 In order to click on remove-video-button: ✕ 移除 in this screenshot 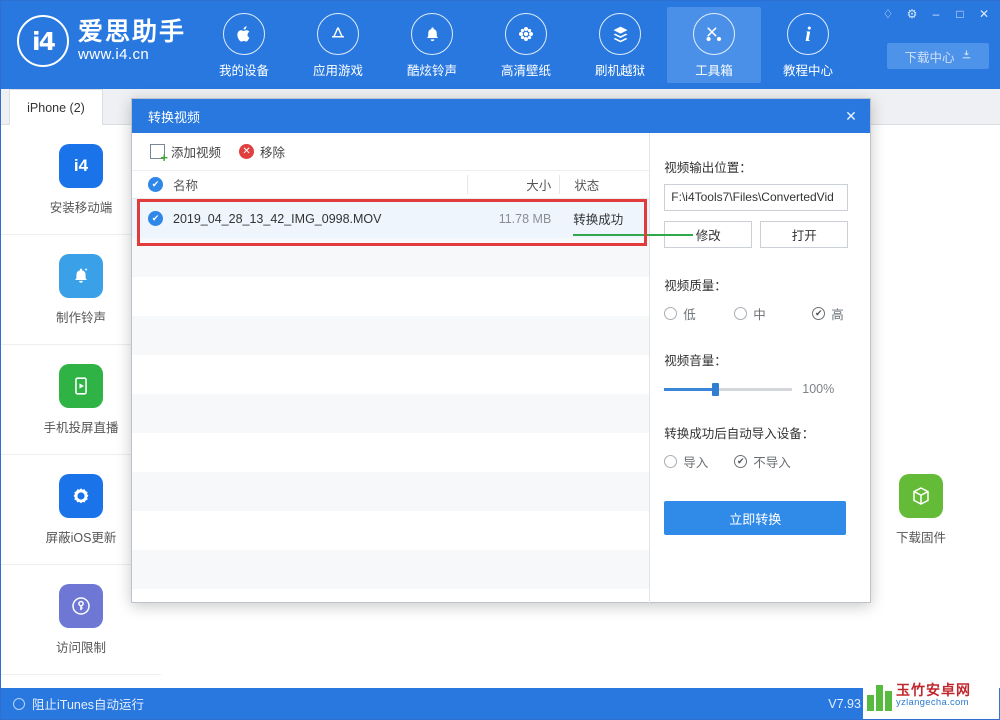, I will do `click(262, 151)`.